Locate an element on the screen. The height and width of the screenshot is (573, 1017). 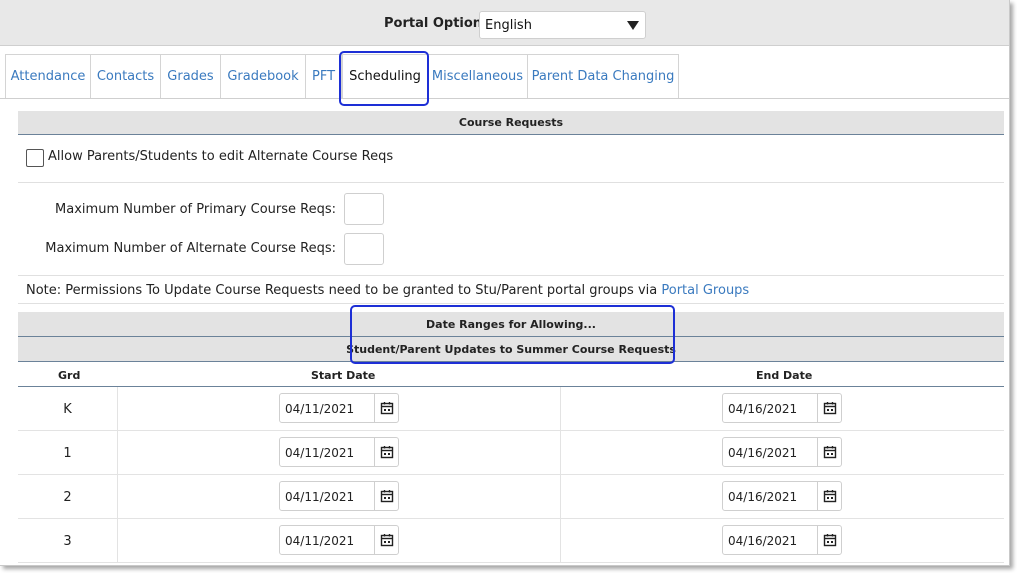
grade-cell: K is located at coordinates (68, 409).